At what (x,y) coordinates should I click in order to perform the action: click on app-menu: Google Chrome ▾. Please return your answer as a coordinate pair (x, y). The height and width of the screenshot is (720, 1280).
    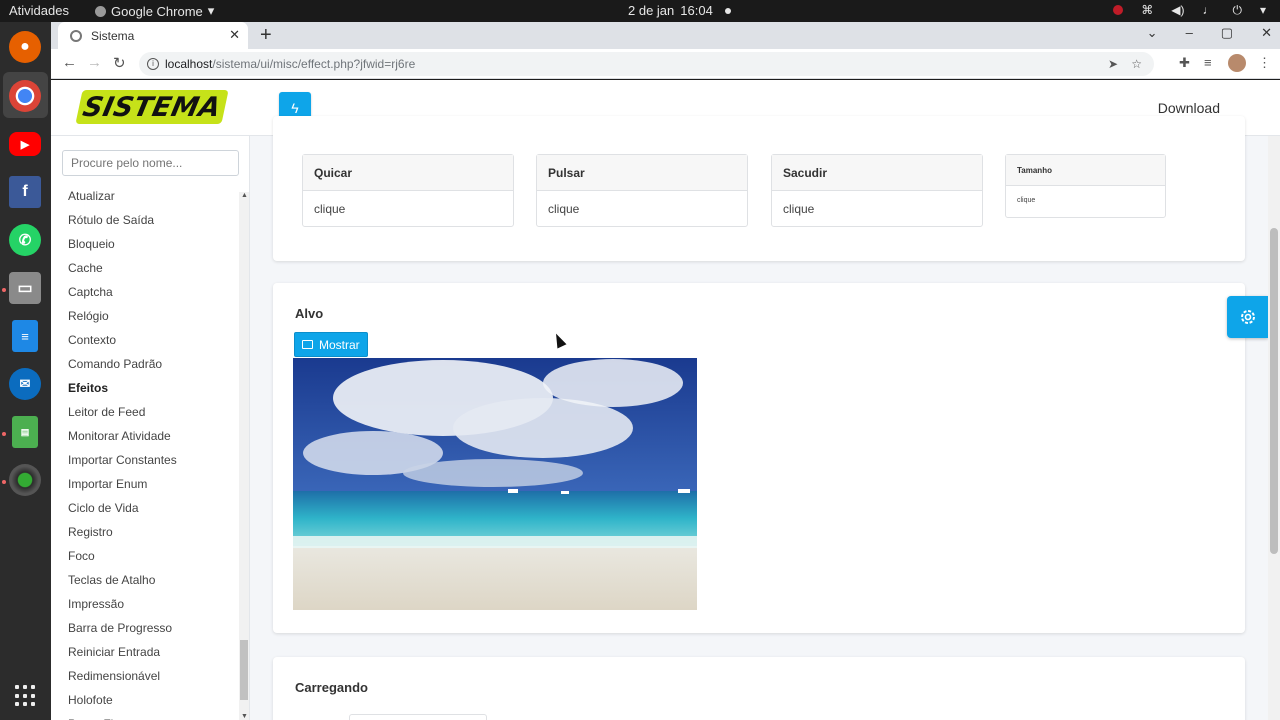
    Looking at the image, I should click on (154, 11).